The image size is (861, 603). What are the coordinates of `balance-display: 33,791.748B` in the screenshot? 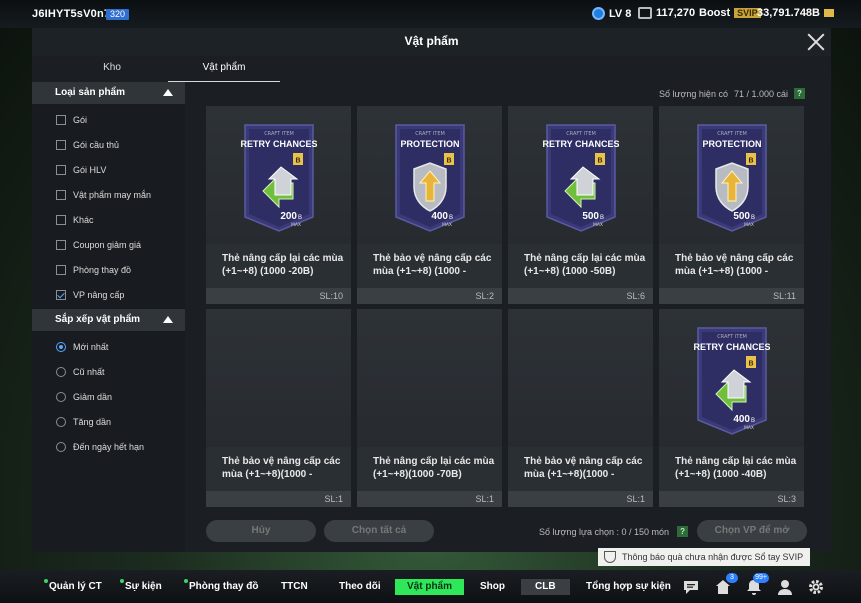 It's located at (795, 13).